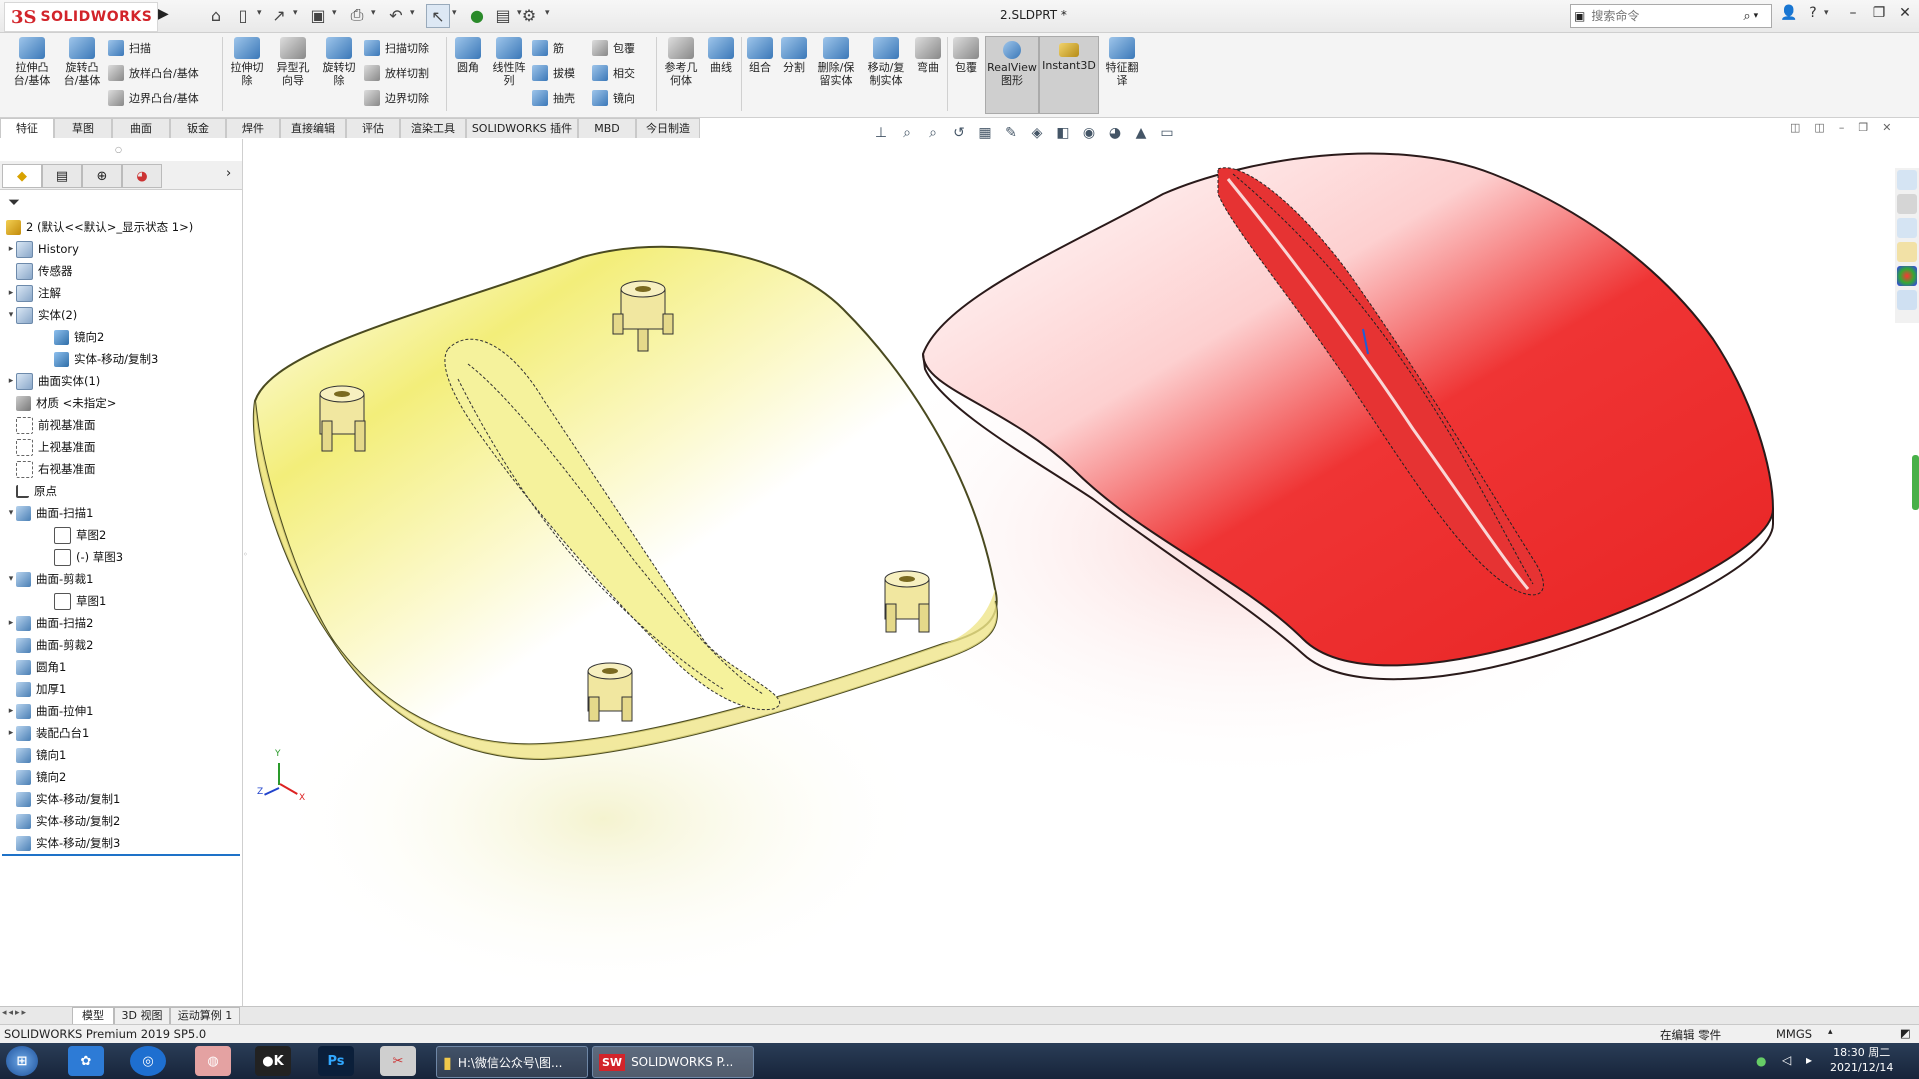 This screenshot has height=1079, width=1919. What do you see at coordinates (102, 176) in the screenshot?
I see `configuration-manager-tab-icon: ⊕` at bounding box center [102, 176].